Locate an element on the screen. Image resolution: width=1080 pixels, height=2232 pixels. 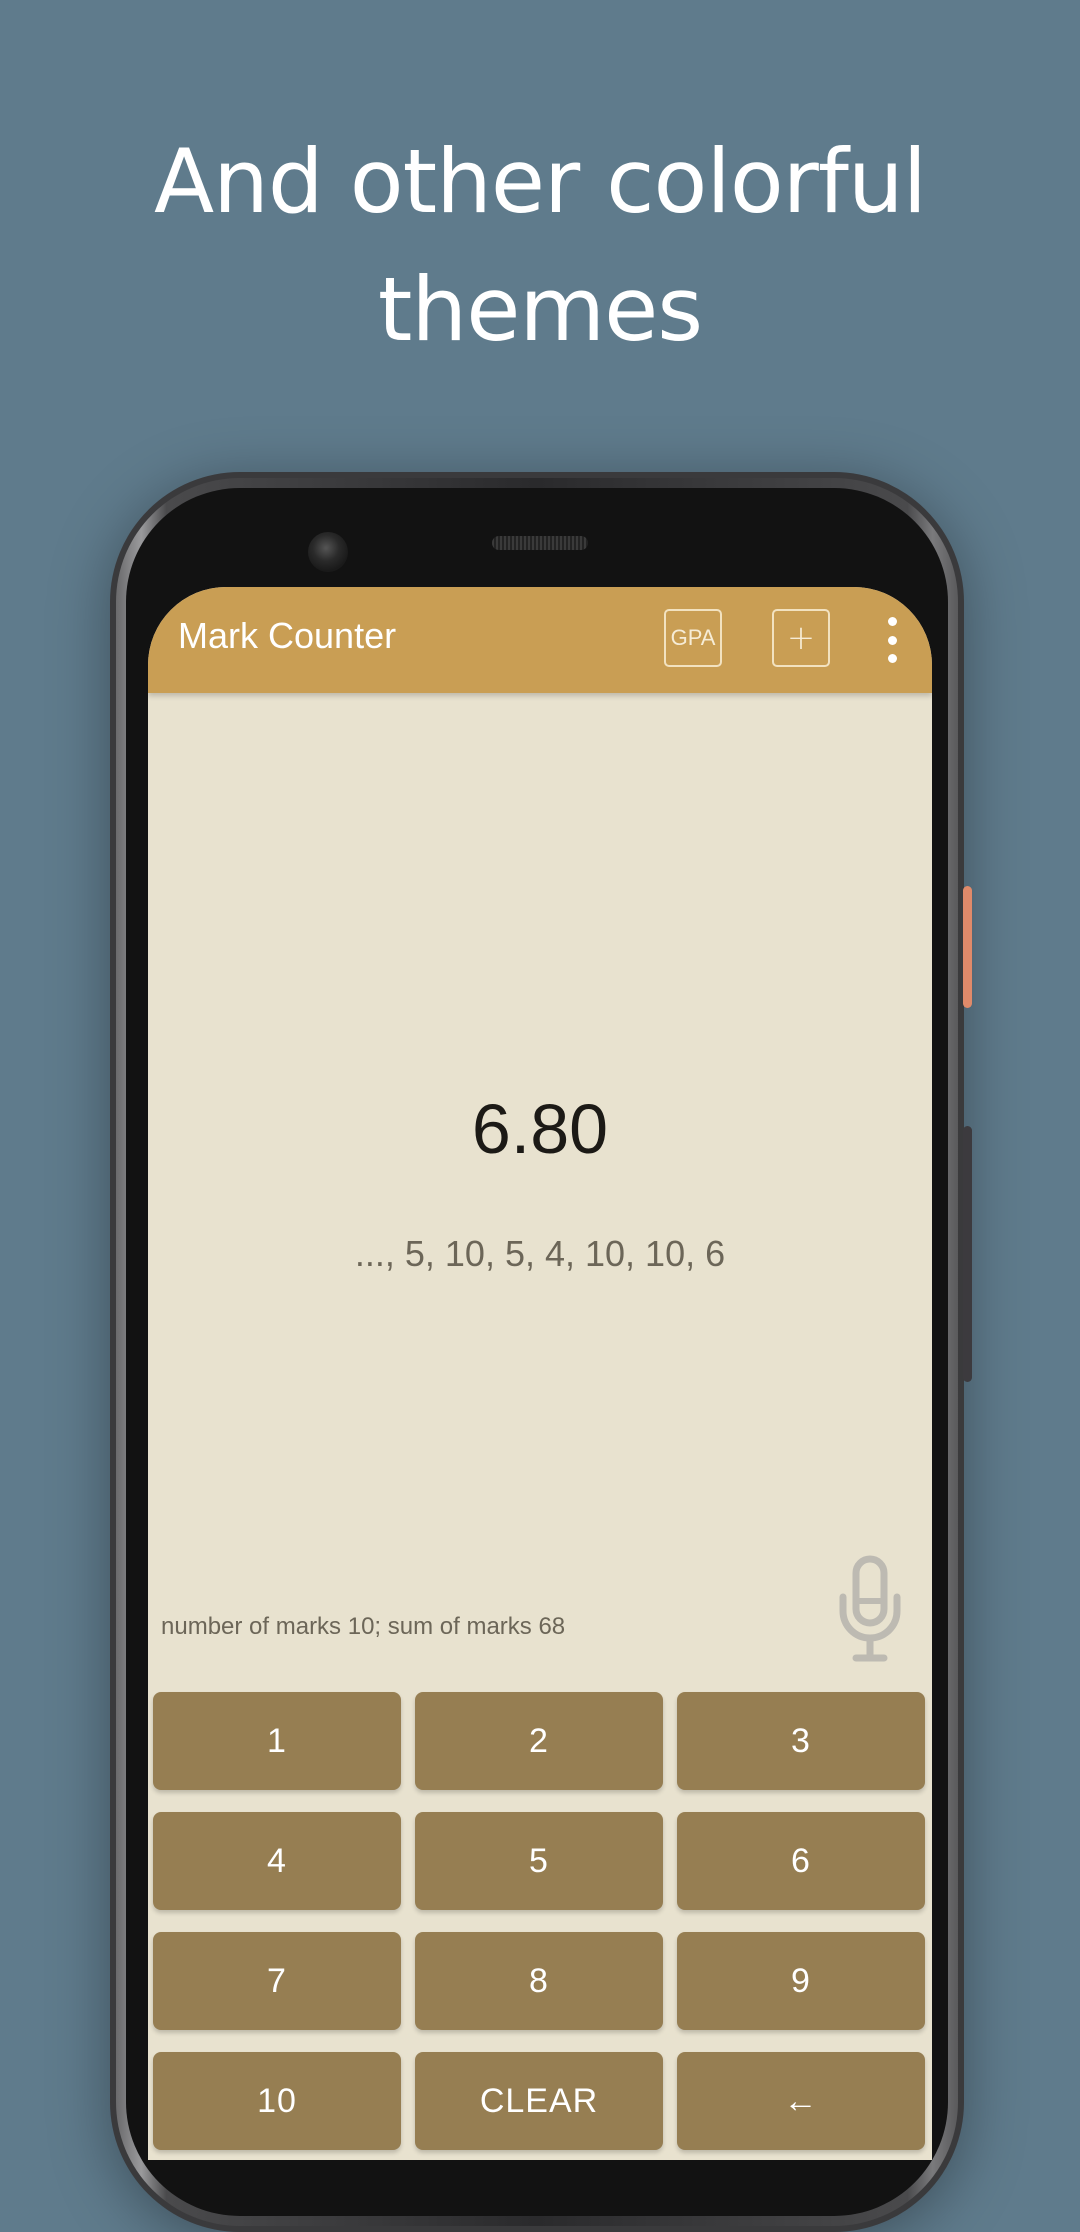
key-4: 4 is located at coordinates (277, 1861).